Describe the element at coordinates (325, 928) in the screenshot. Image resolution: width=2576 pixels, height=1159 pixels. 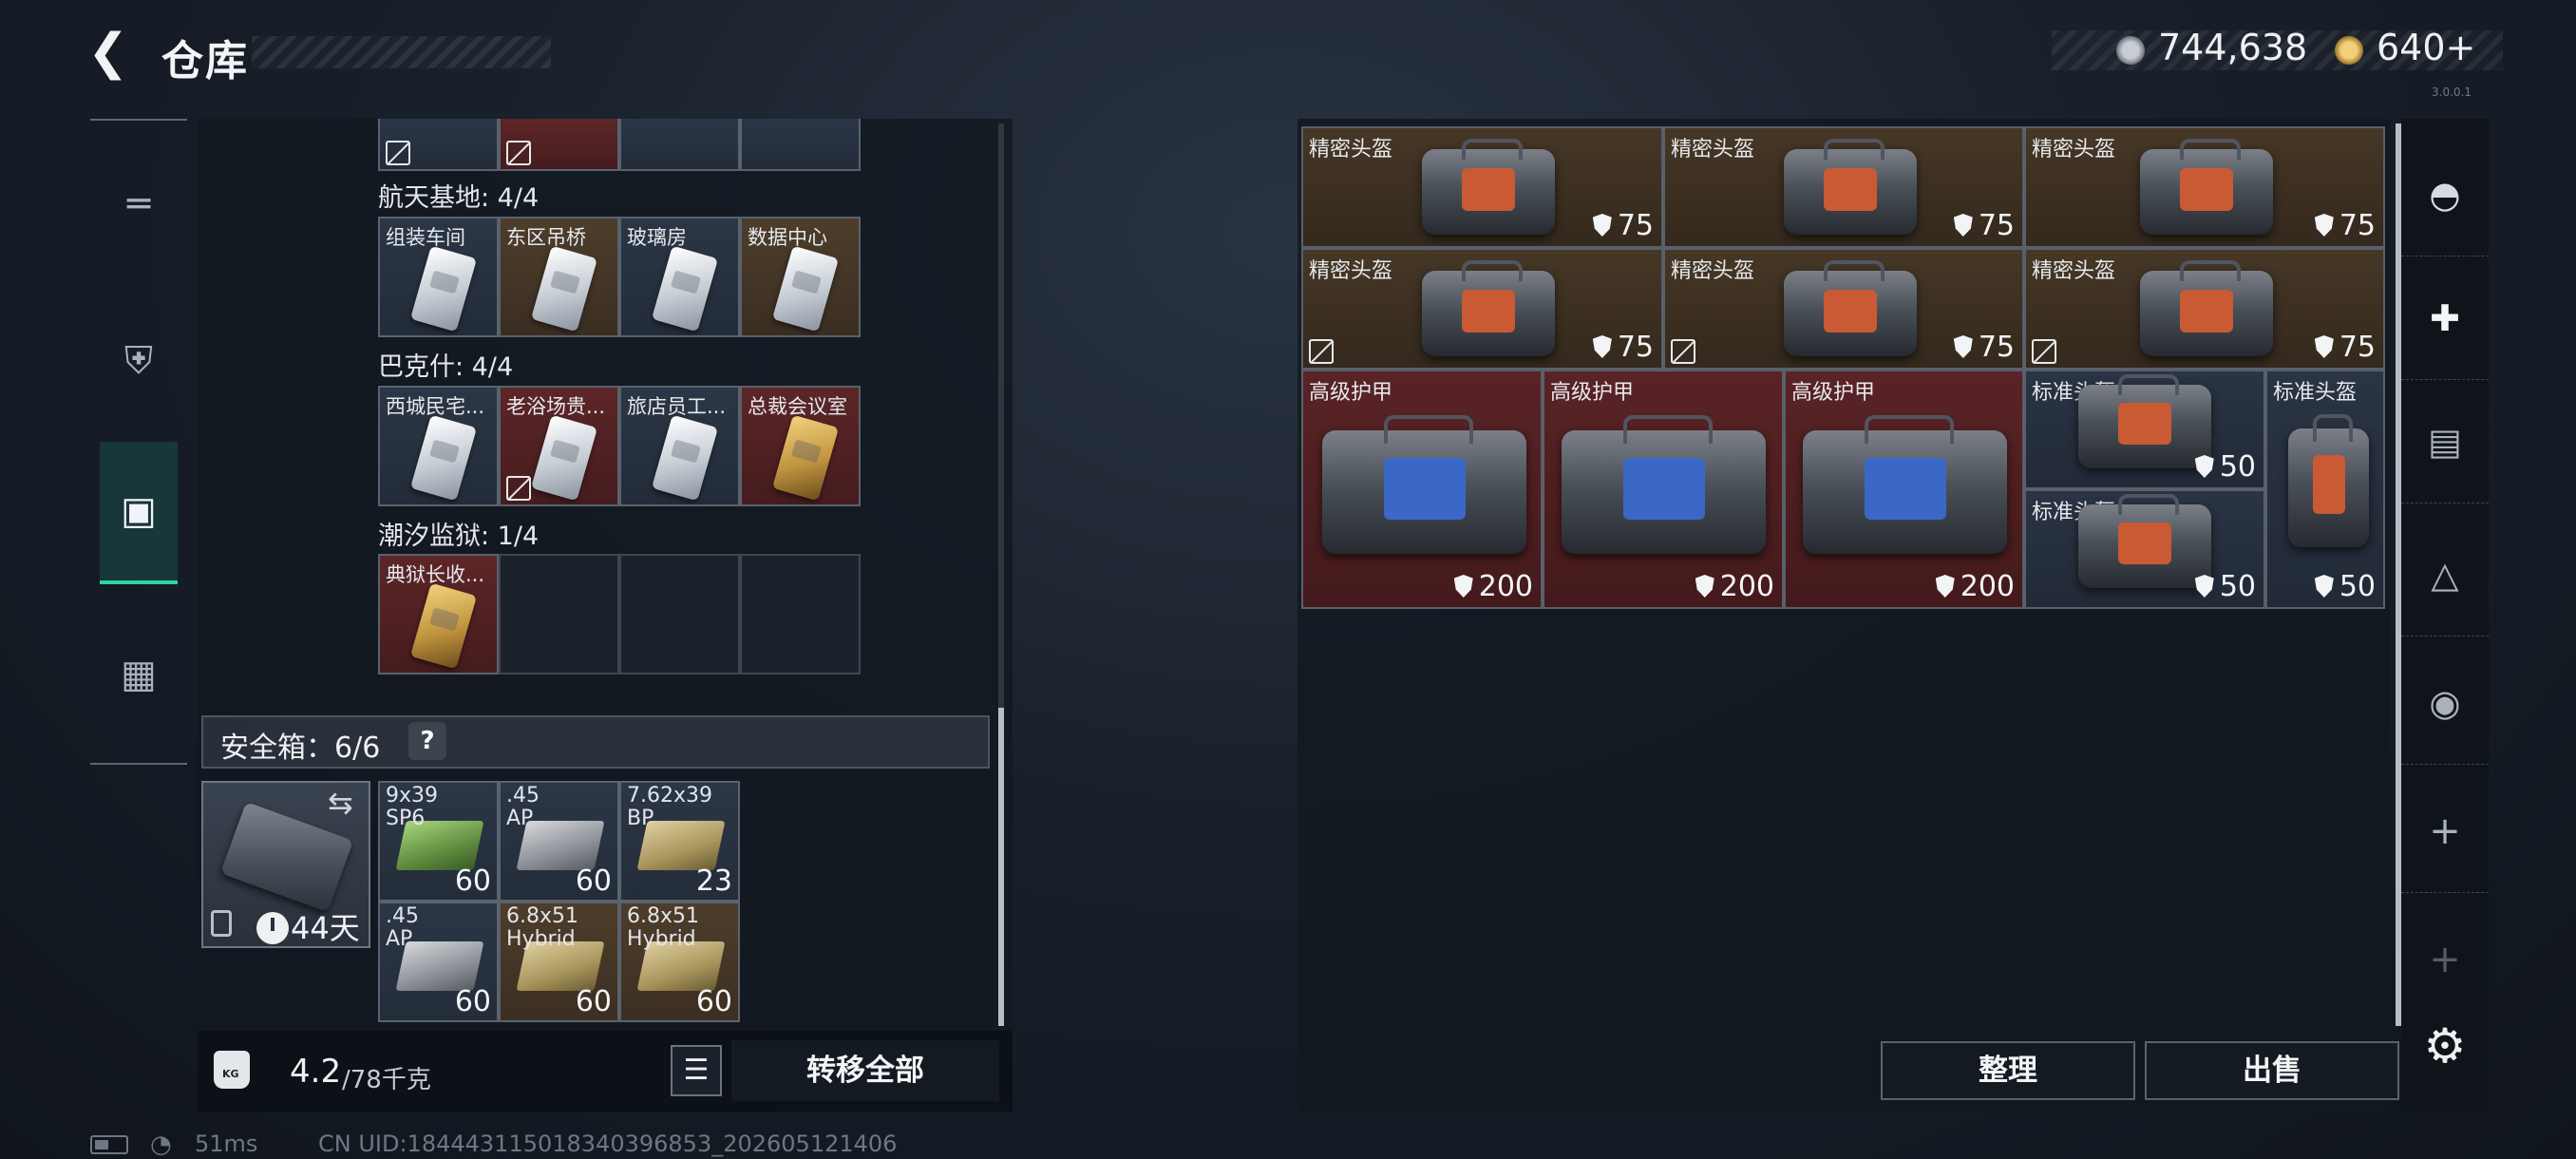
I see `days-left: 44天` at that location.